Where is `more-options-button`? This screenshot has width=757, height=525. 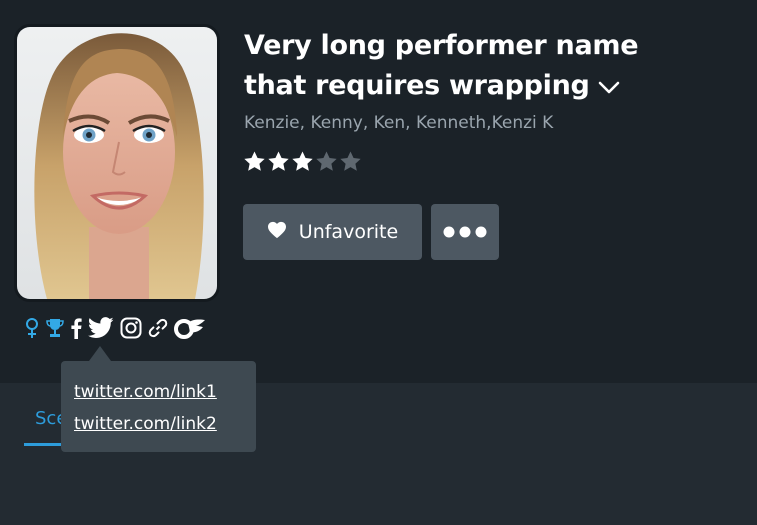 more-options-button is located at coordinates (465, 232).